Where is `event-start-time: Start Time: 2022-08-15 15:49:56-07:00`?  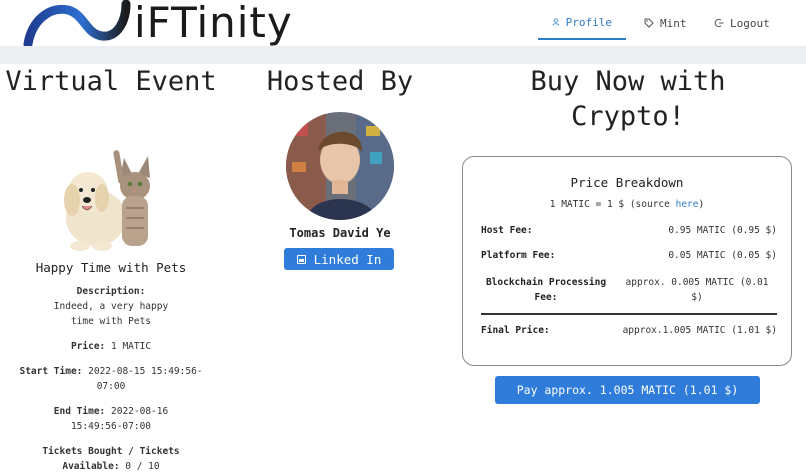
event-start-time: Start Time: 2022-08-15 15:49:56-07:00 is located at coordinates (111, 379).